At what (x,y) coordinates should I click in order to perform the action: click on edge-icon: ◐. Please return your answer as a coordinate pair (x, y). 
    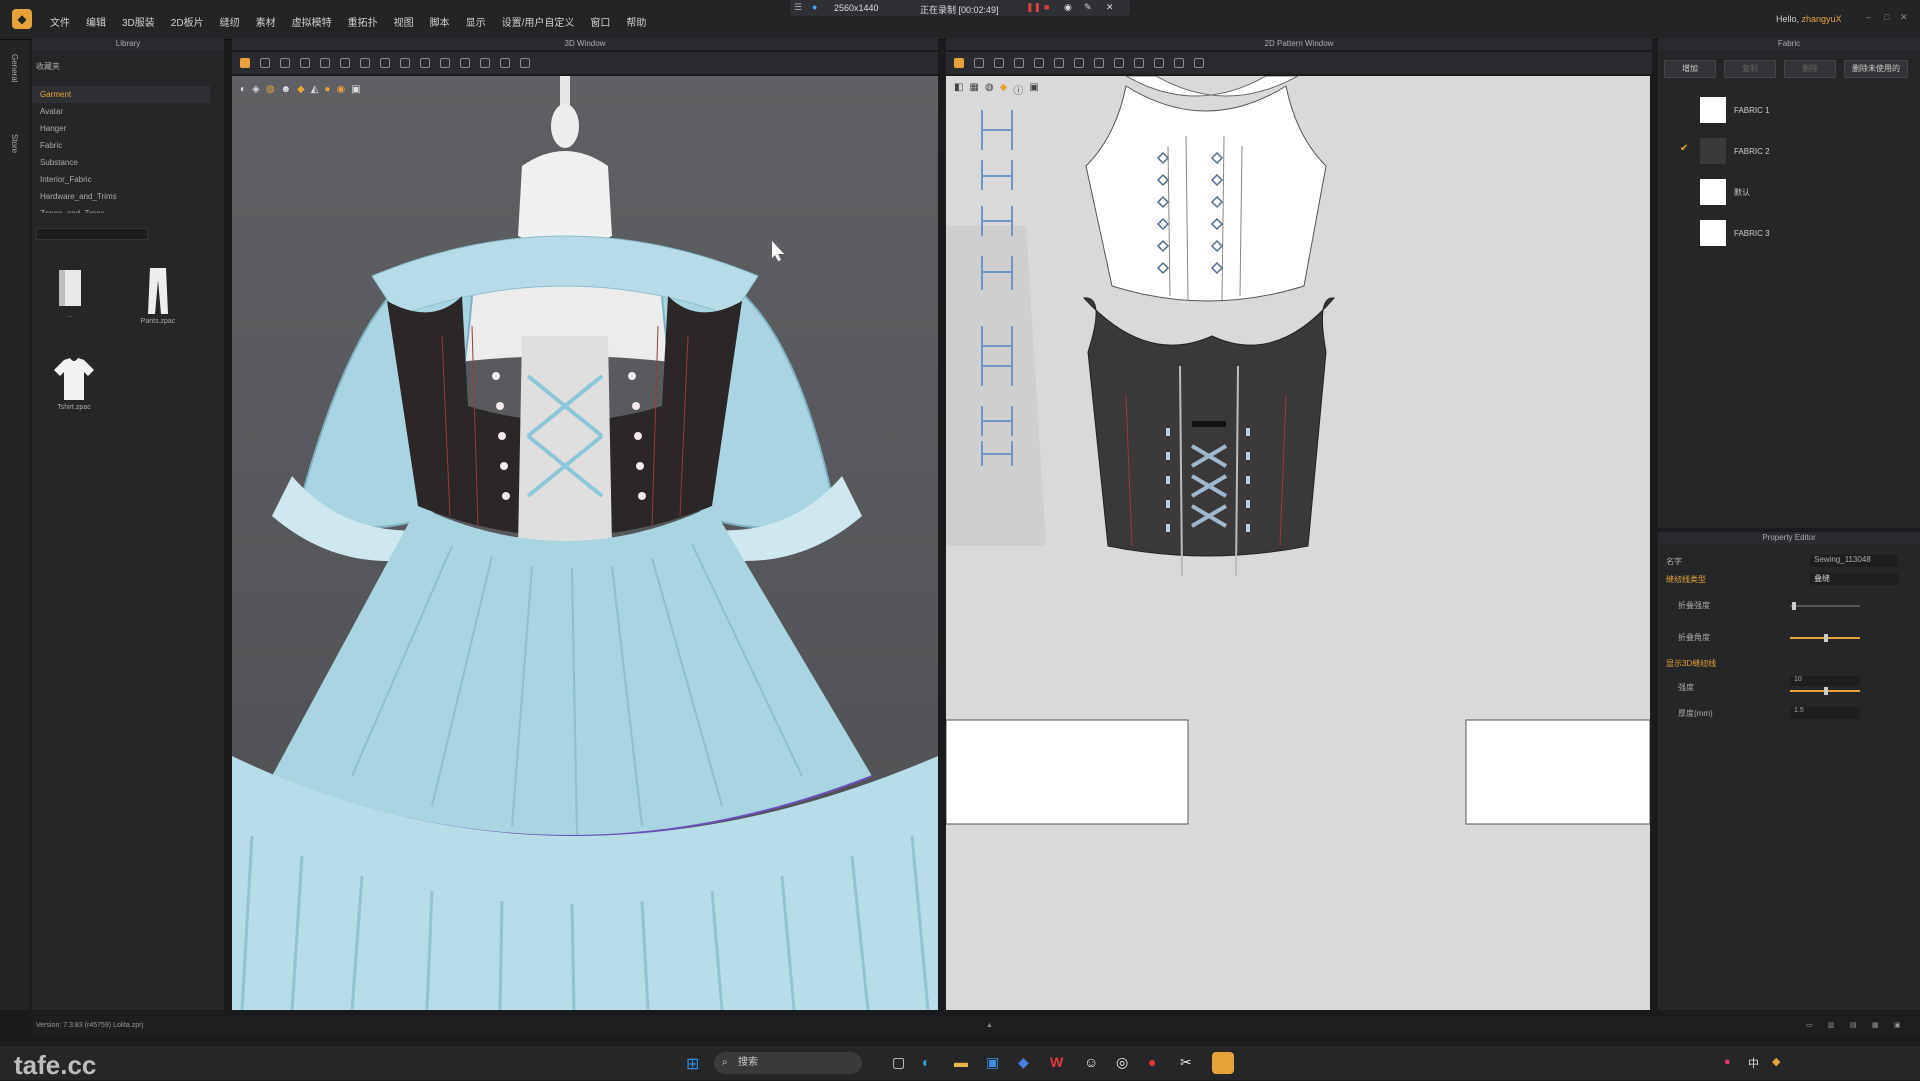
    Looking at the image, I should click on (926, 1062).